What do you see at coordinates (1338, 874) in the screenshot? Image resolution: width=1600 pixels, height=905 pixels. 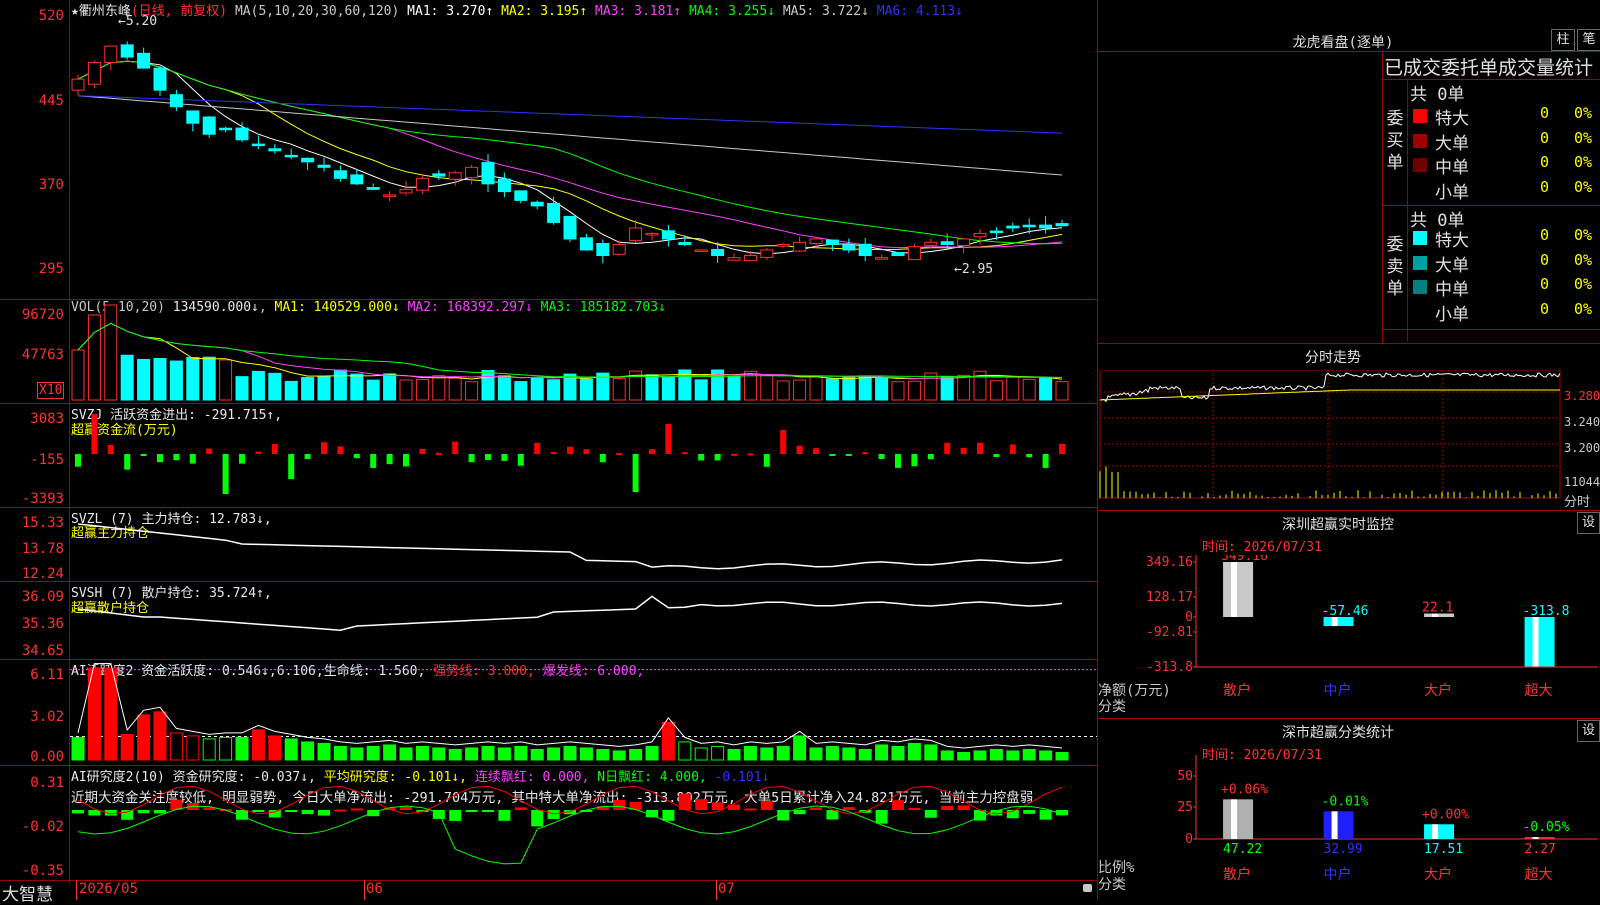 I see `class-bar-name: 中户` at bounding box center [1338, 874].